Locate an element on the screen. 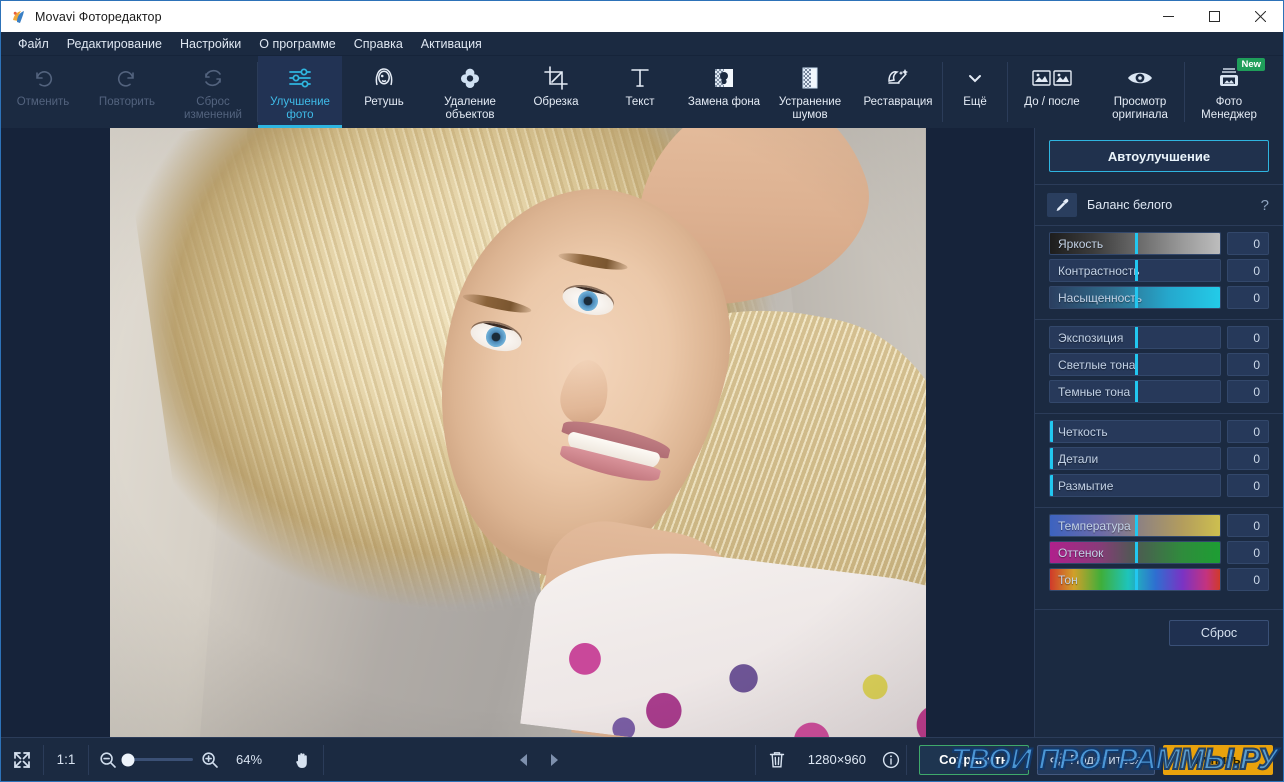 This screenshot has width=1284, height=782. menu-item-help: Справка is located at coordinates (378, 44).